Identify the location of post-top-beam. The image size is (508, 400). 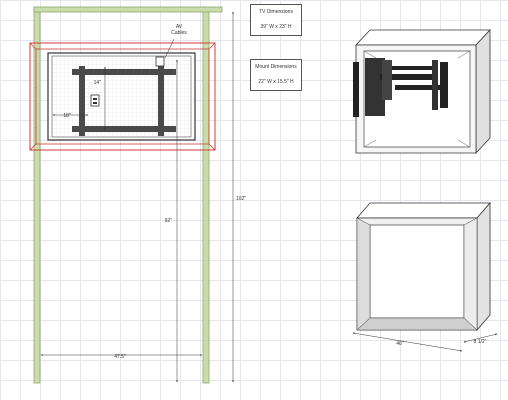
(128, 9).